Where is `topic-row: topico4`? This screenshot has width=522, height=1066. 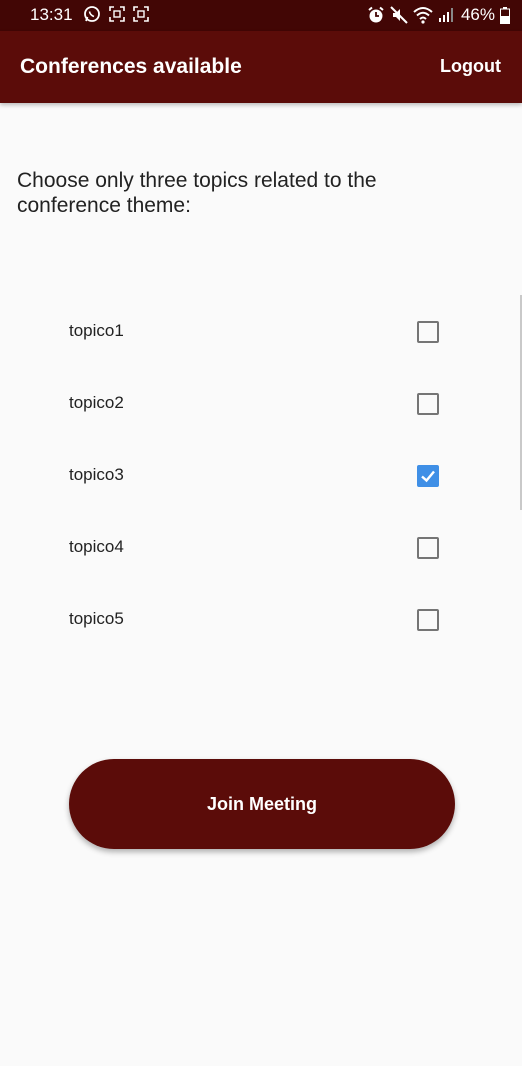 topic-row: topico4 is located at coordinates (261, 548).